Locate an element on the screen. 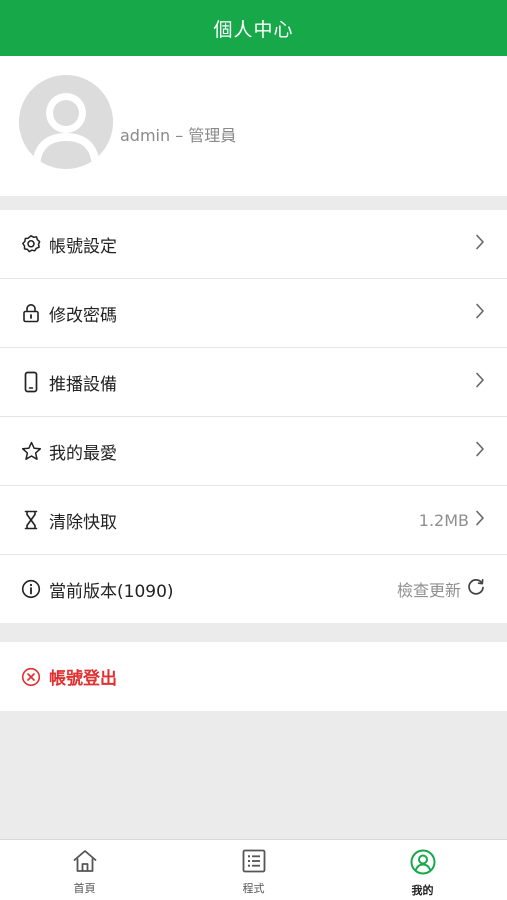 This screenshot has height=900, width=507. home-icon is located at coordinates (85, 863).